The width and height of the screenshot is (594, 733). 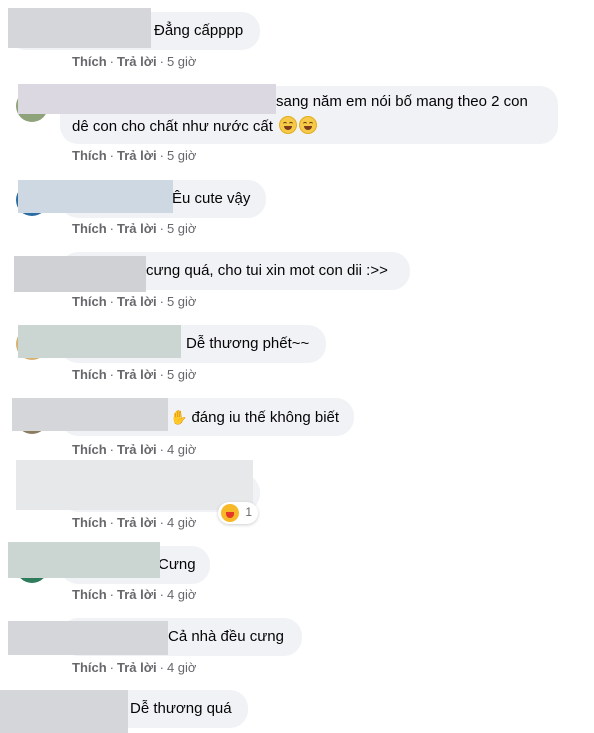 I want to click on comment-text: Dễ thương quá, so click(x=181, y=708).